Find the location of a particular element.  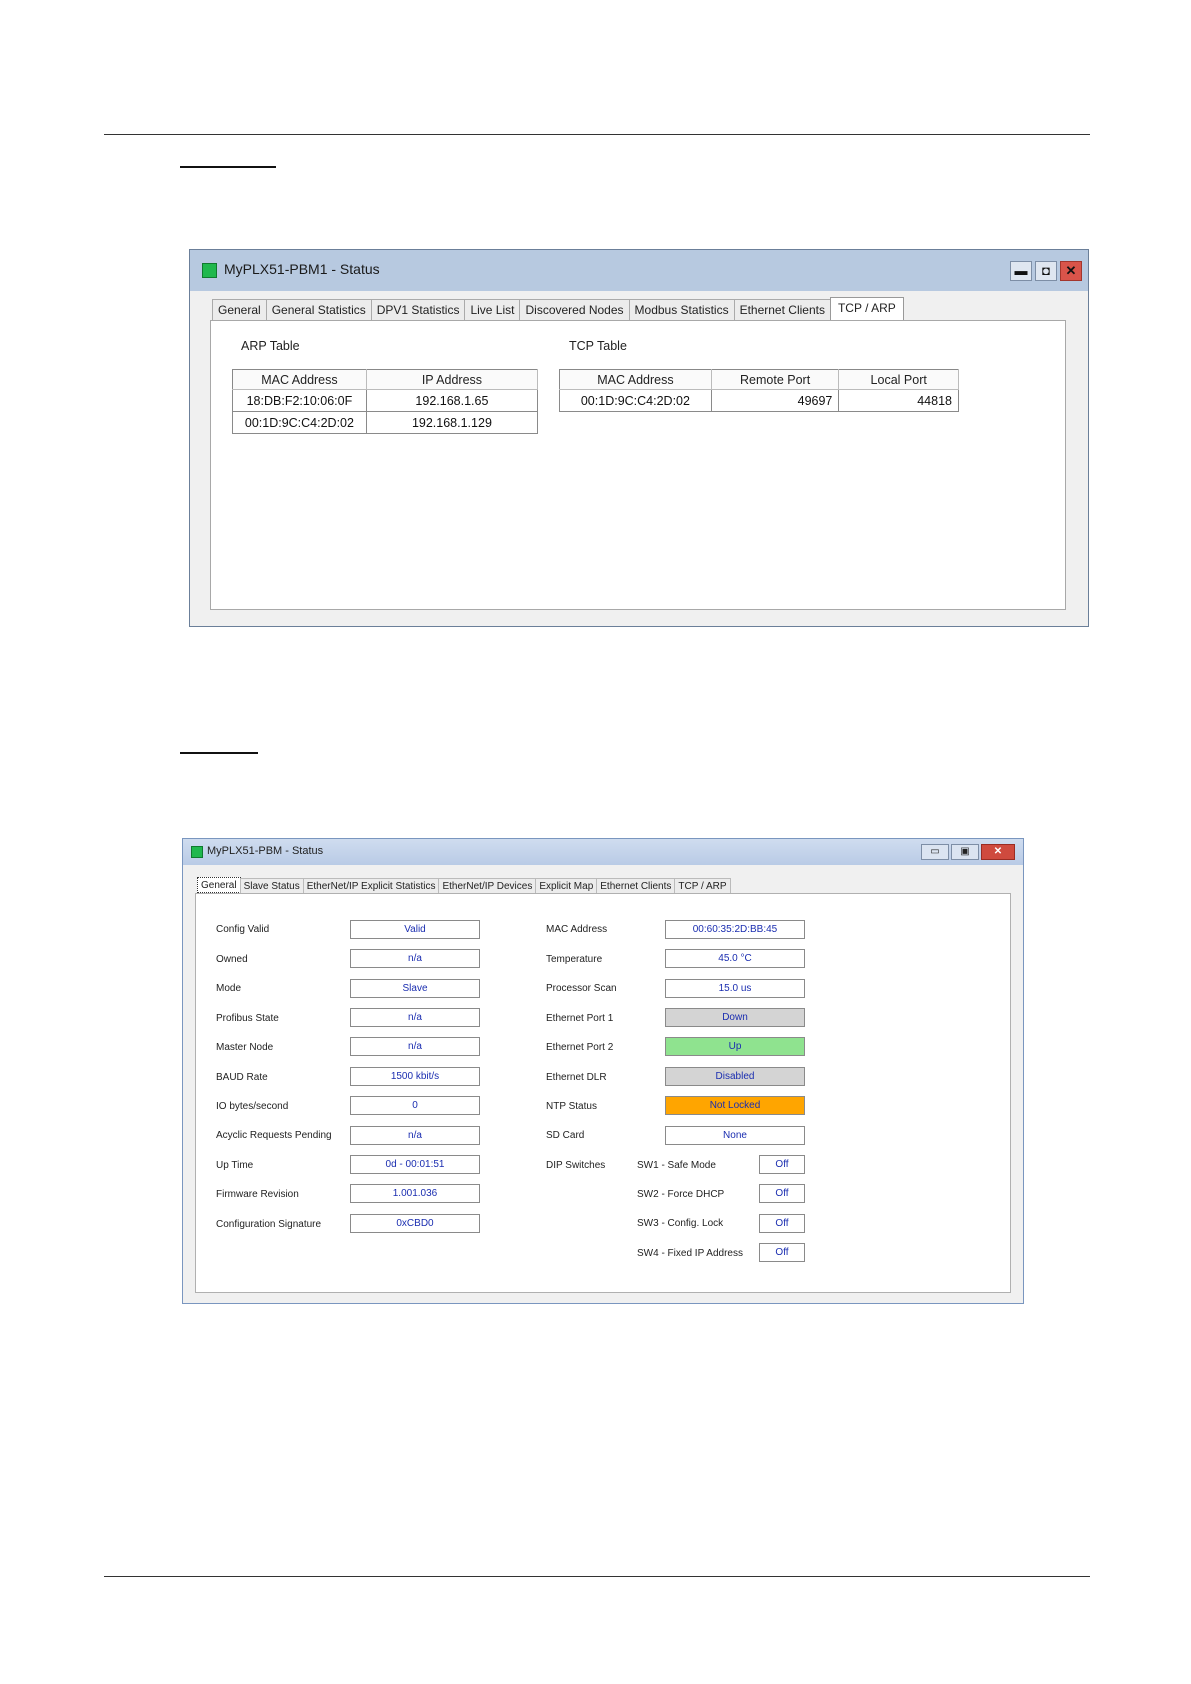

tab-modbus-statistics: Modbus Statistics is located at coordinates (681, 309).